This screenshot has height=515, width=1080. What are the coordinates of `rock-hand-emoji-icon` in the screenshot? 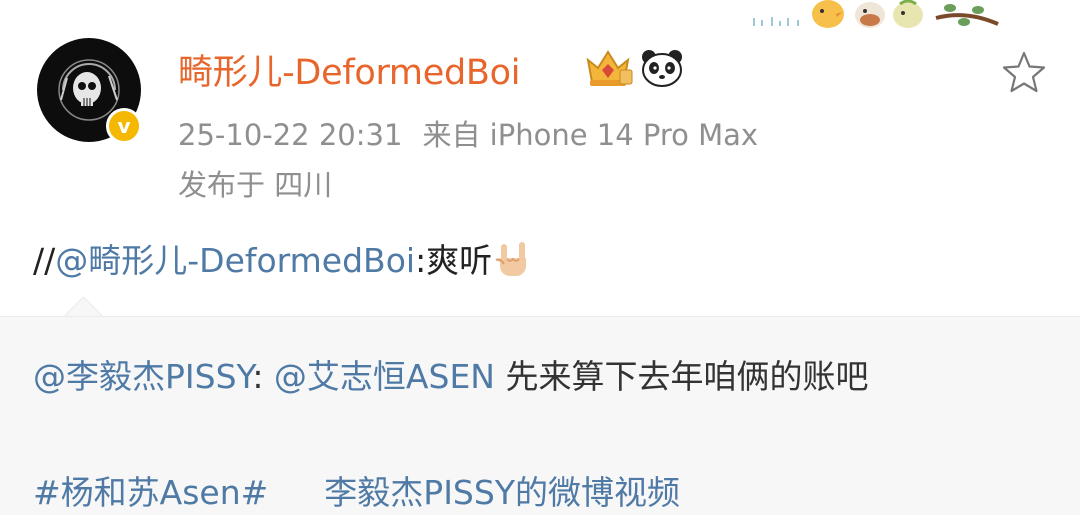 It's located at (511, 259).